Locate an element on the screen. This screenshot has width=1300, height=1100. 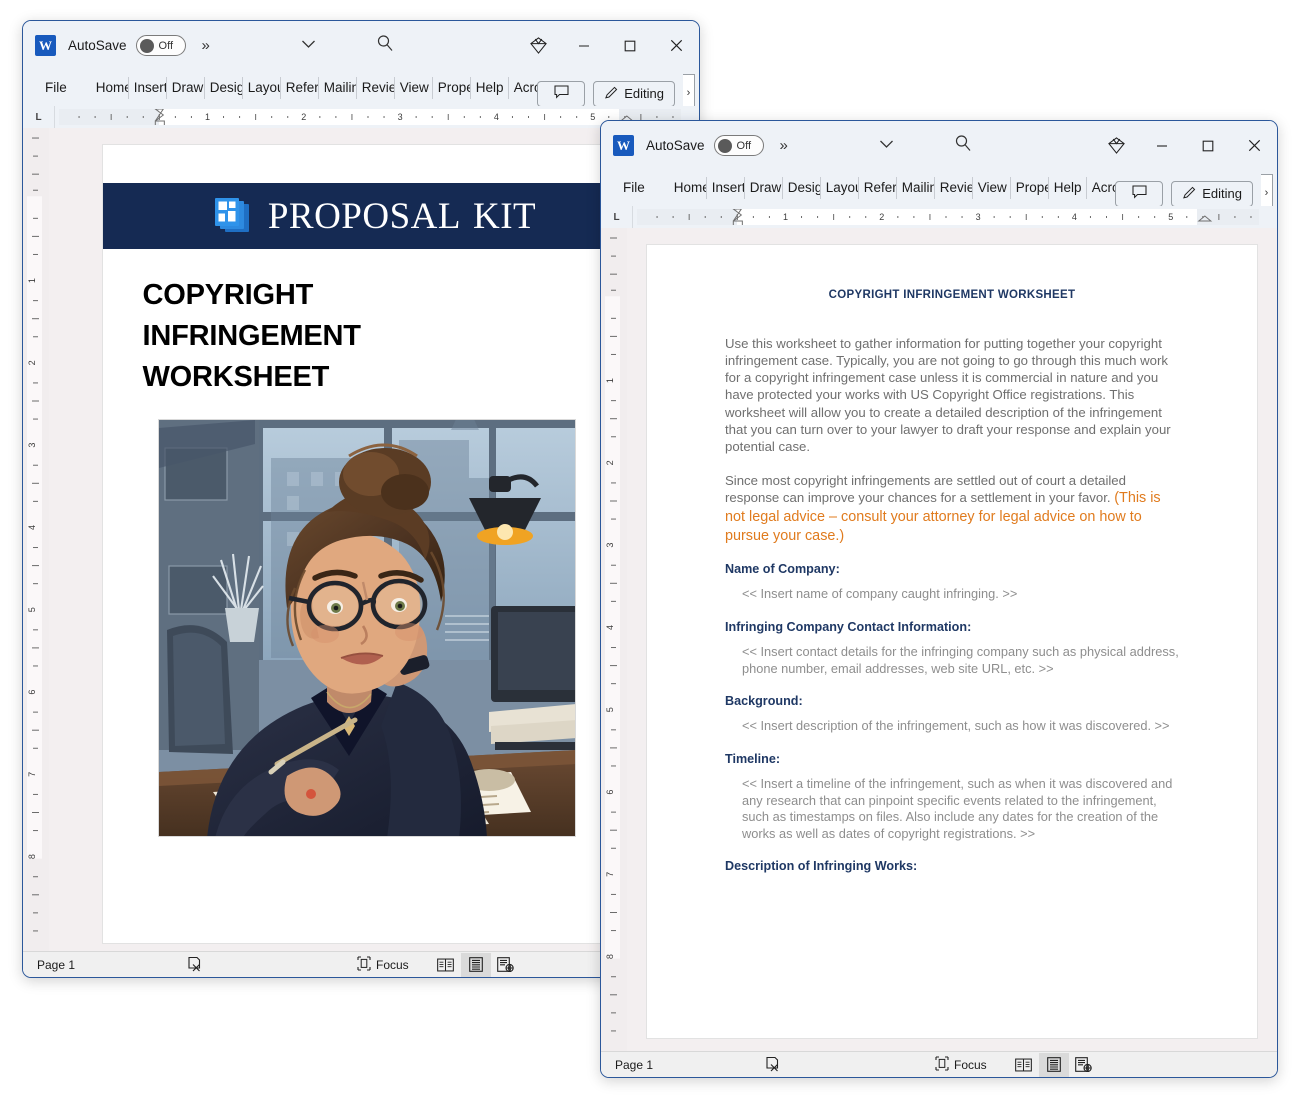
svg-text: 1 is located at coordinates (207, 117).